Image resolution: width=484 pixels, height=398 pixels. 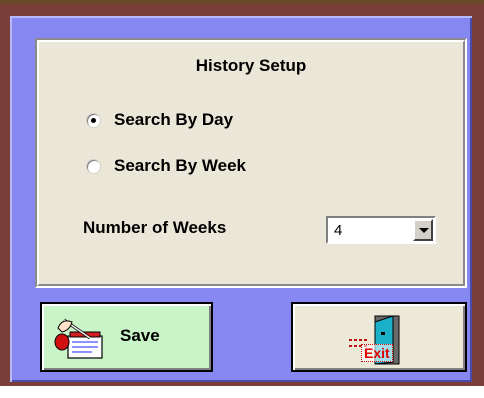 I want to click on radio-label-day: Search By Day, so click(x=174, y=119).